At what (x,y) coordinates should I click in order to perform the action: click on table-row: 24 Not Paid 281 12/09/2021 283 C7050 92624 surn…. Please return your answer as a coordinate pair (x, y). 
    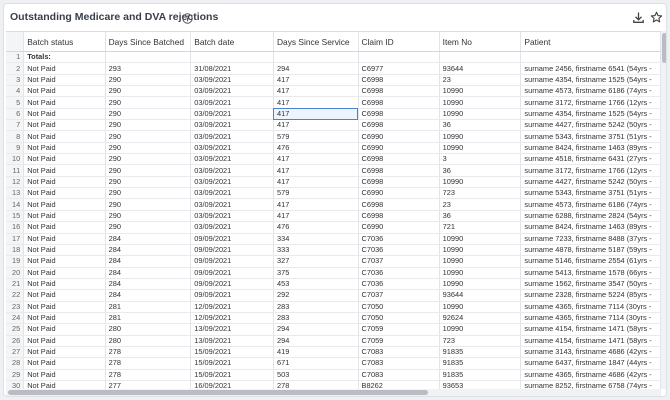
    Looking at the image, I should click on (333, 318).